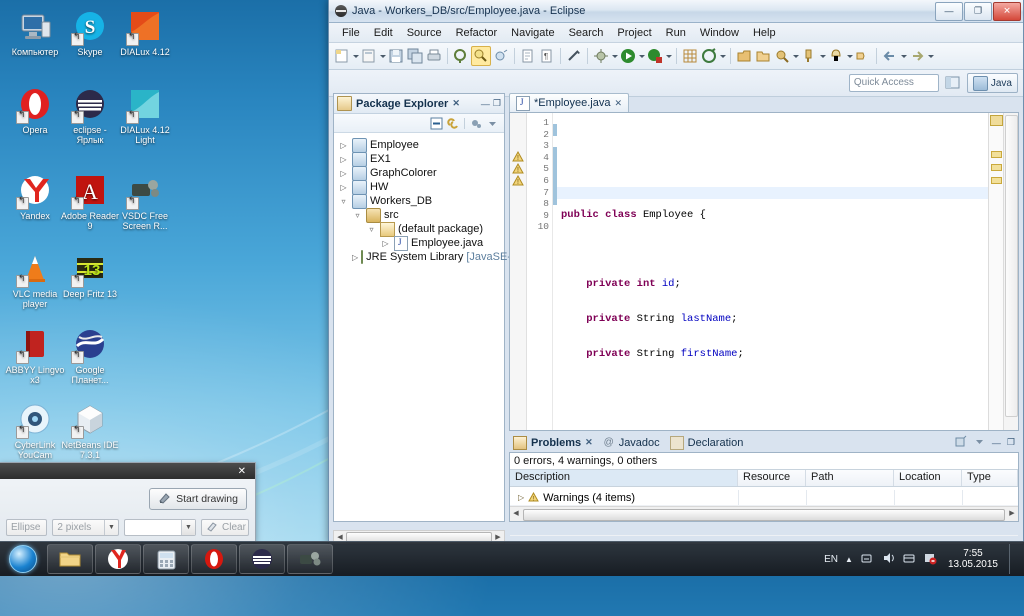  What do you see at coordinates (850, 478) in the screenshot?
I see `column-header-path: Path` at bounding box center [850, 478].